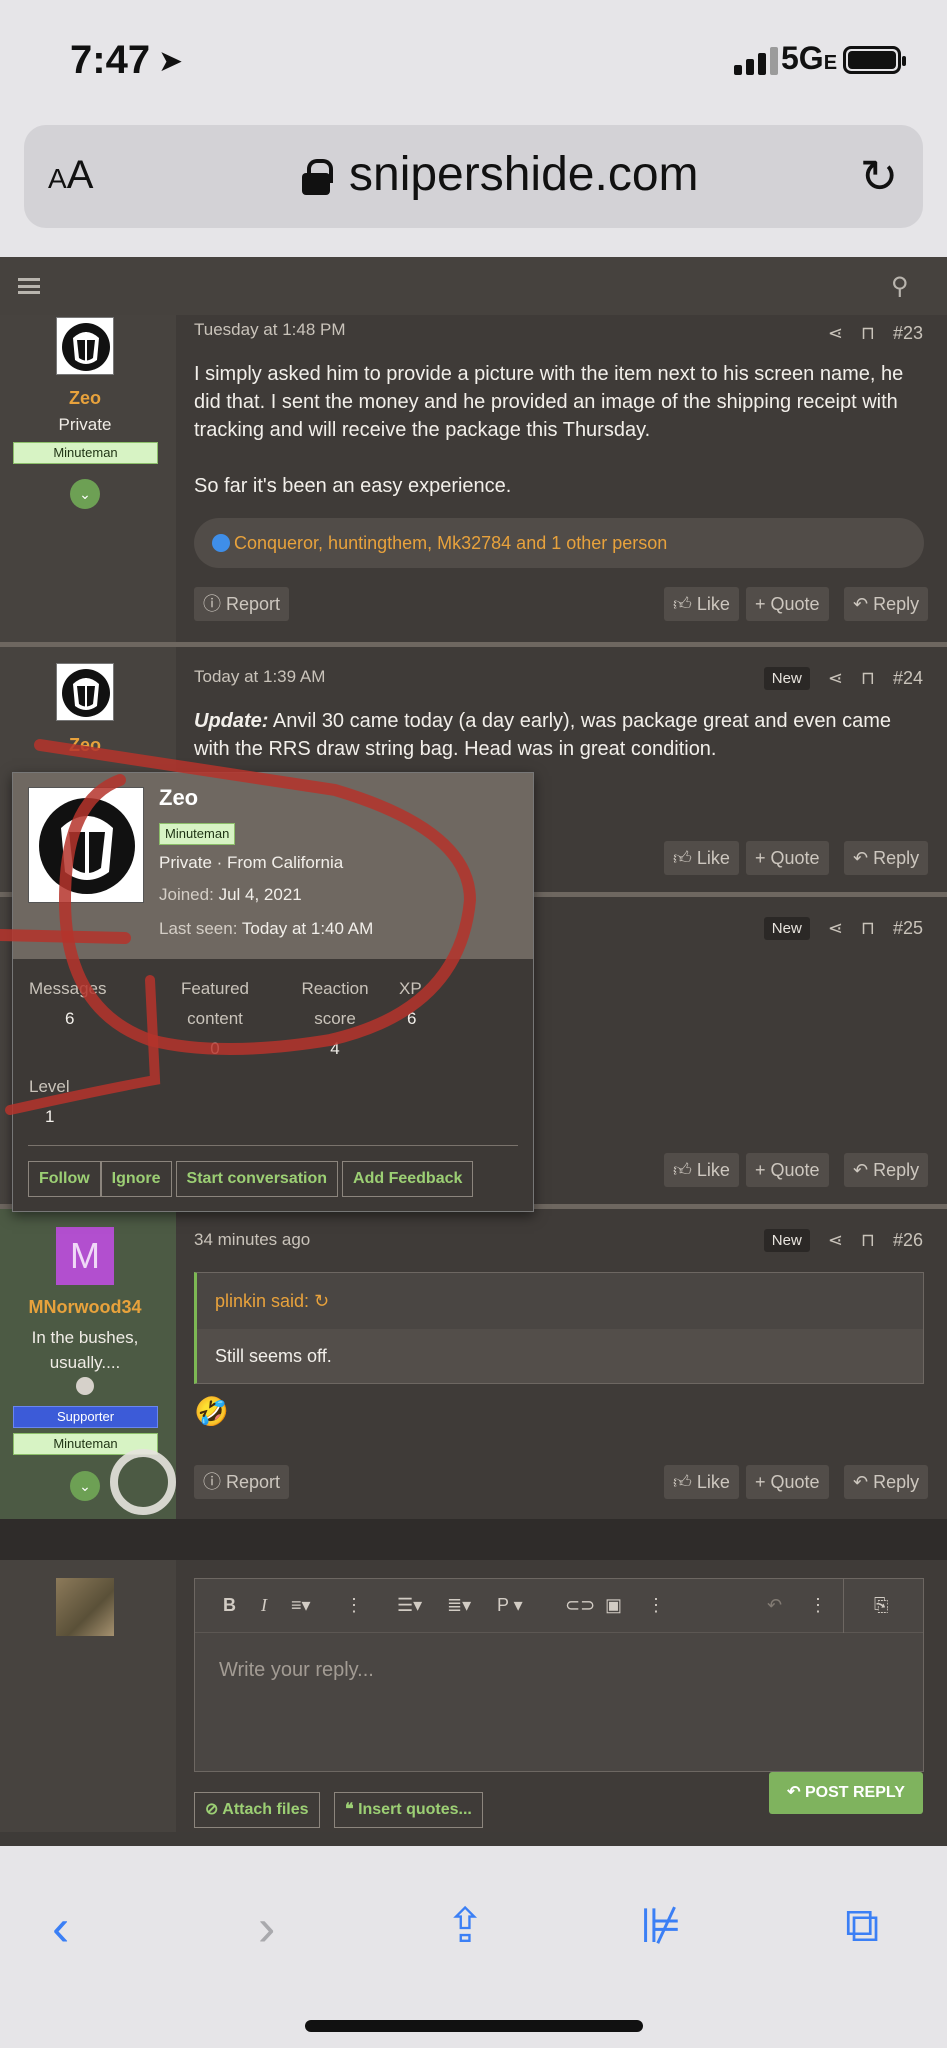 This screenshot has width=947, height=2048. Describe the element at coordinates (908, 928) in the screenshot. I see `post-number: #25` at that location.